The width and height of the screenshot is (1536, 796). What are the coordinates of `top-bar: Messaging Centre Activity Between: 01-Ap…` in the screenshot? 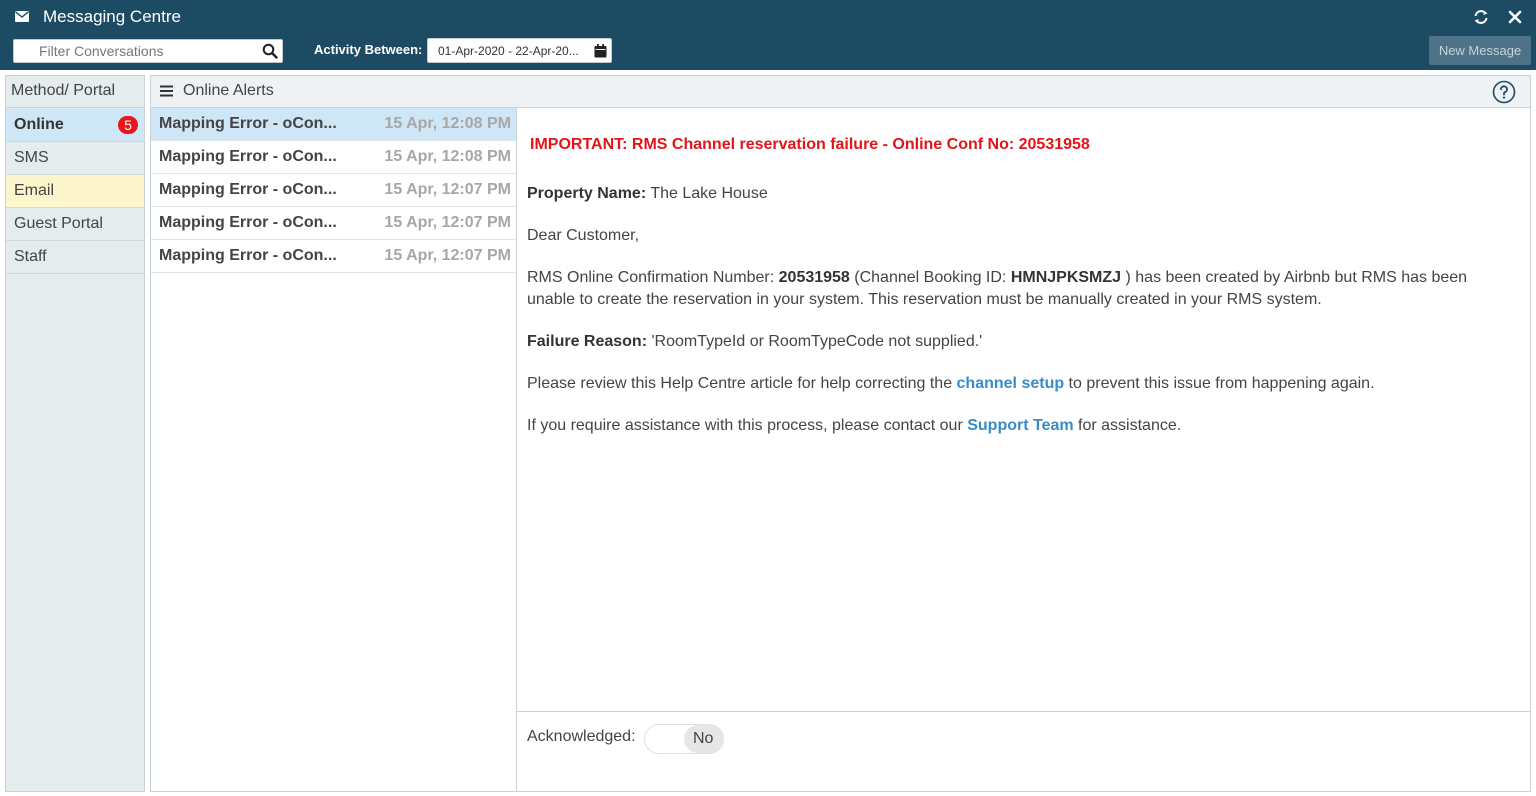 It's located at (768, 35).